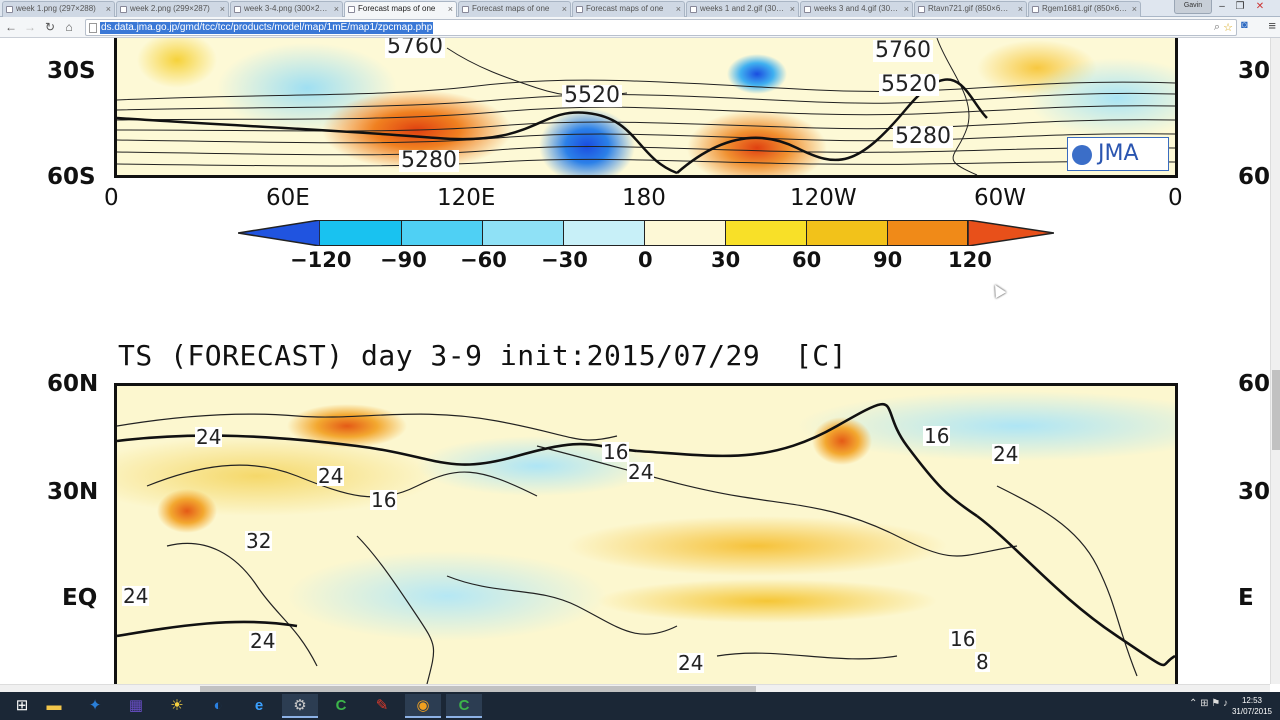 The height and width of the screenshot is (720, 1280). I want to click on restore-button: ❐, so click(1240, 7).